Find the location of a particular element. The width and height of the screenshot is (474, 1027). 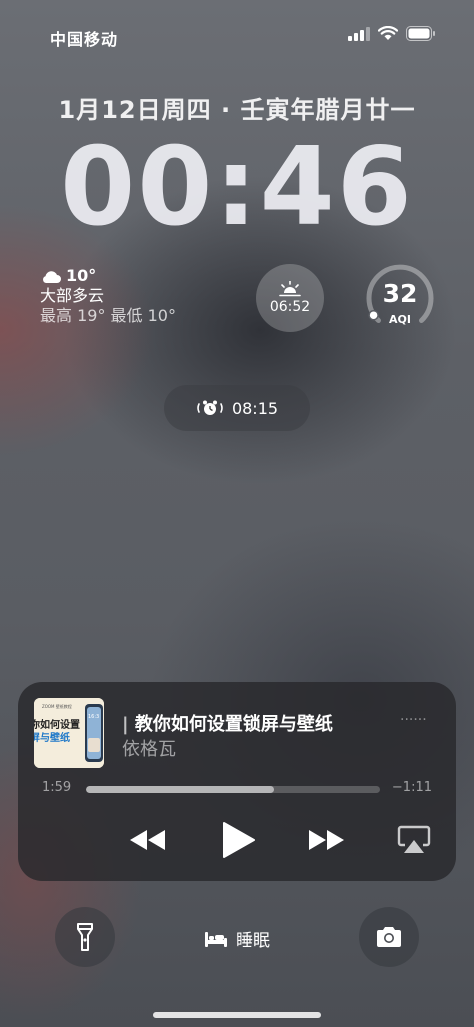

airplay-icon is located at coordinates (414, 839).